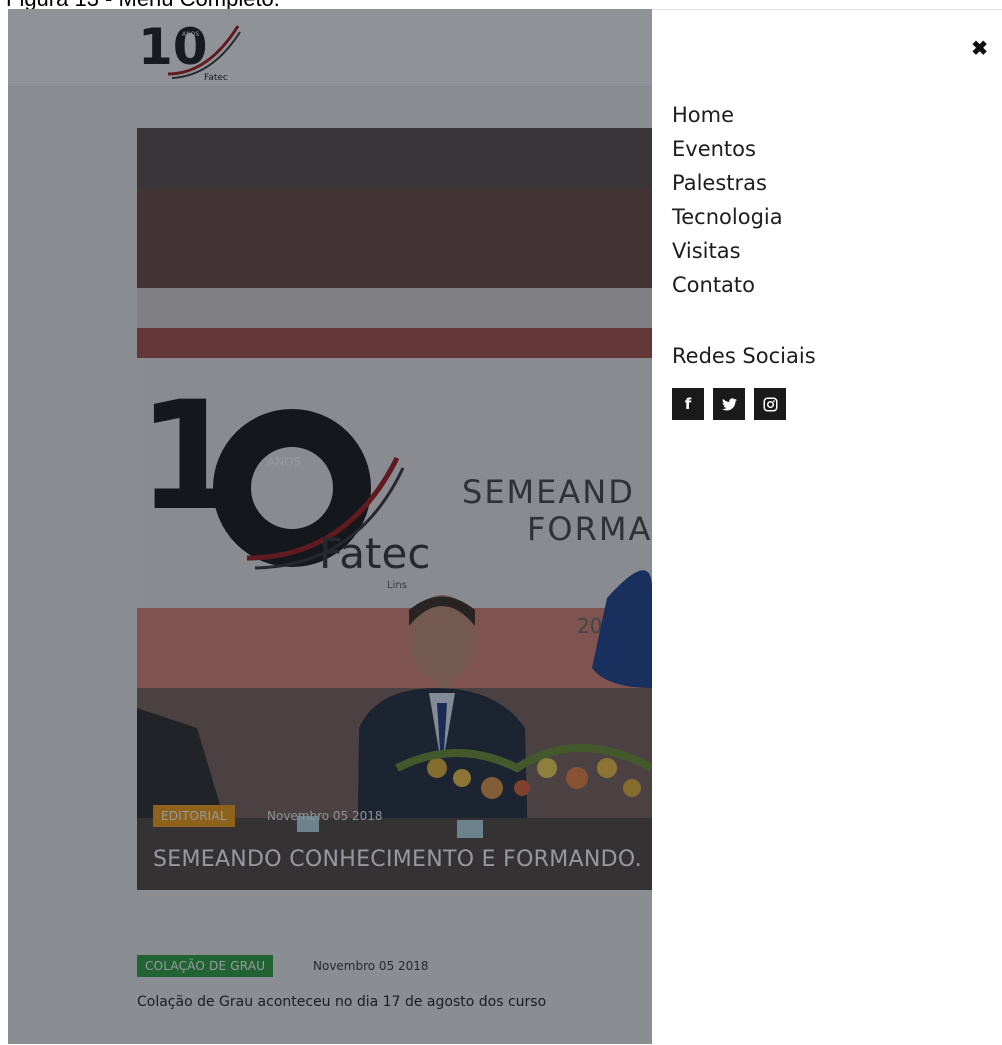  What do you see at coordinates (727, 217) in the screenshot?
I see `menu-item-tecnologia: Tecnologia` at bounding box center [727, 217].